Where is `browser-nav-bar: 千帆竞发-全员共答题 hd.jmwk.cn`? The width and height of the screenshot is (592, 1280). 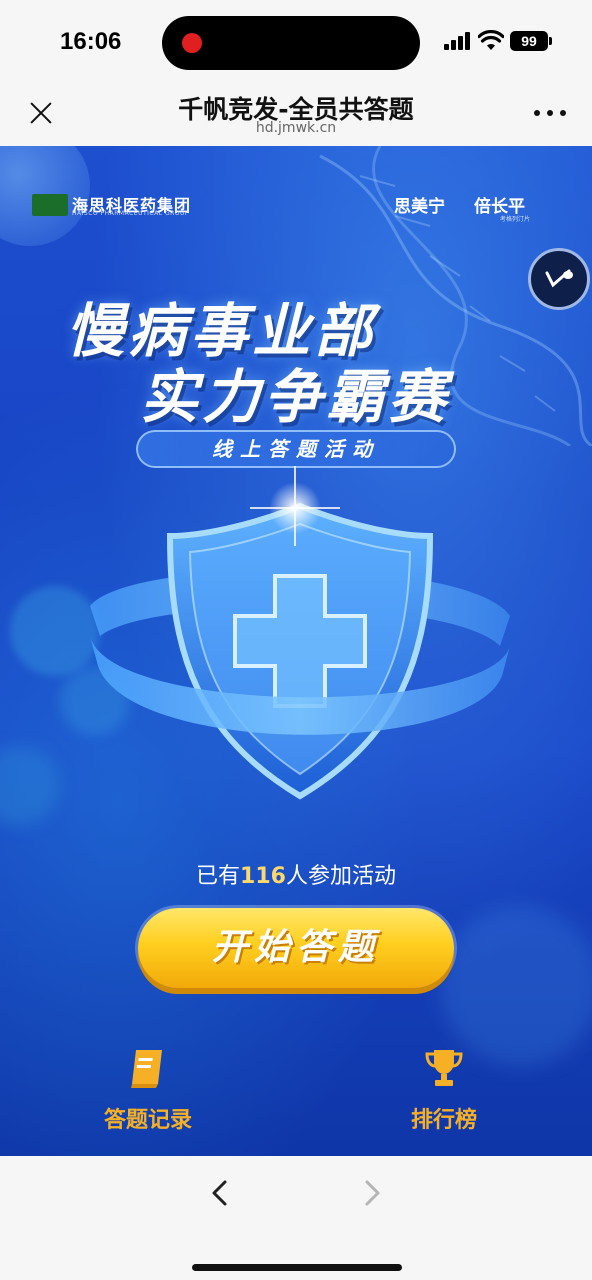
browser-nav-bar: 千帆竞发-全员共答题 hd.jmwk.cn is located at coordinates (296, 116).